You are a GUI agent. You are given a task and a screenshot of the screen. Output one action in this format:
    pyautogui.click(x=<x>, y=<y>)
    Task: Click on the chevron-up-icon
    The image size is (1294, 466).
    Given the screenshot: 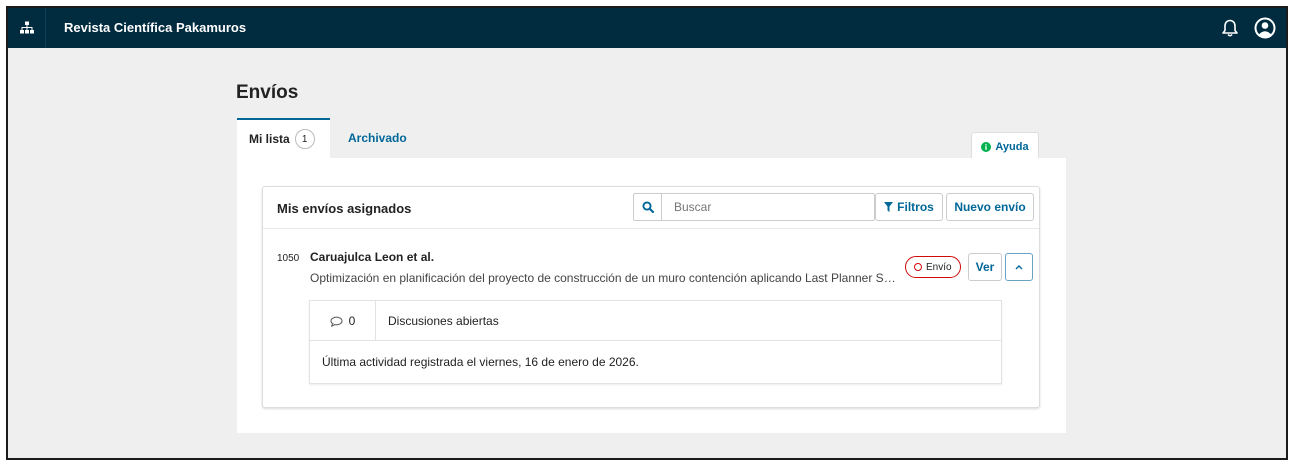 What is the action you would take?
    pyautogui.click(x=1019, y=267)
    